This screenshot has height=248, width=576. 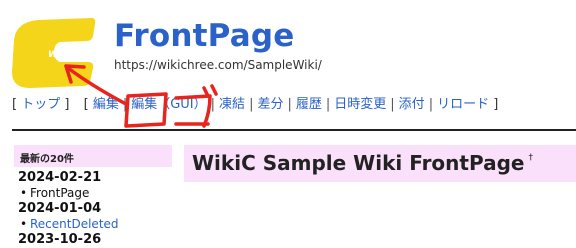 I want to click on site-logo: Wiki, so click(x=54, y=52).